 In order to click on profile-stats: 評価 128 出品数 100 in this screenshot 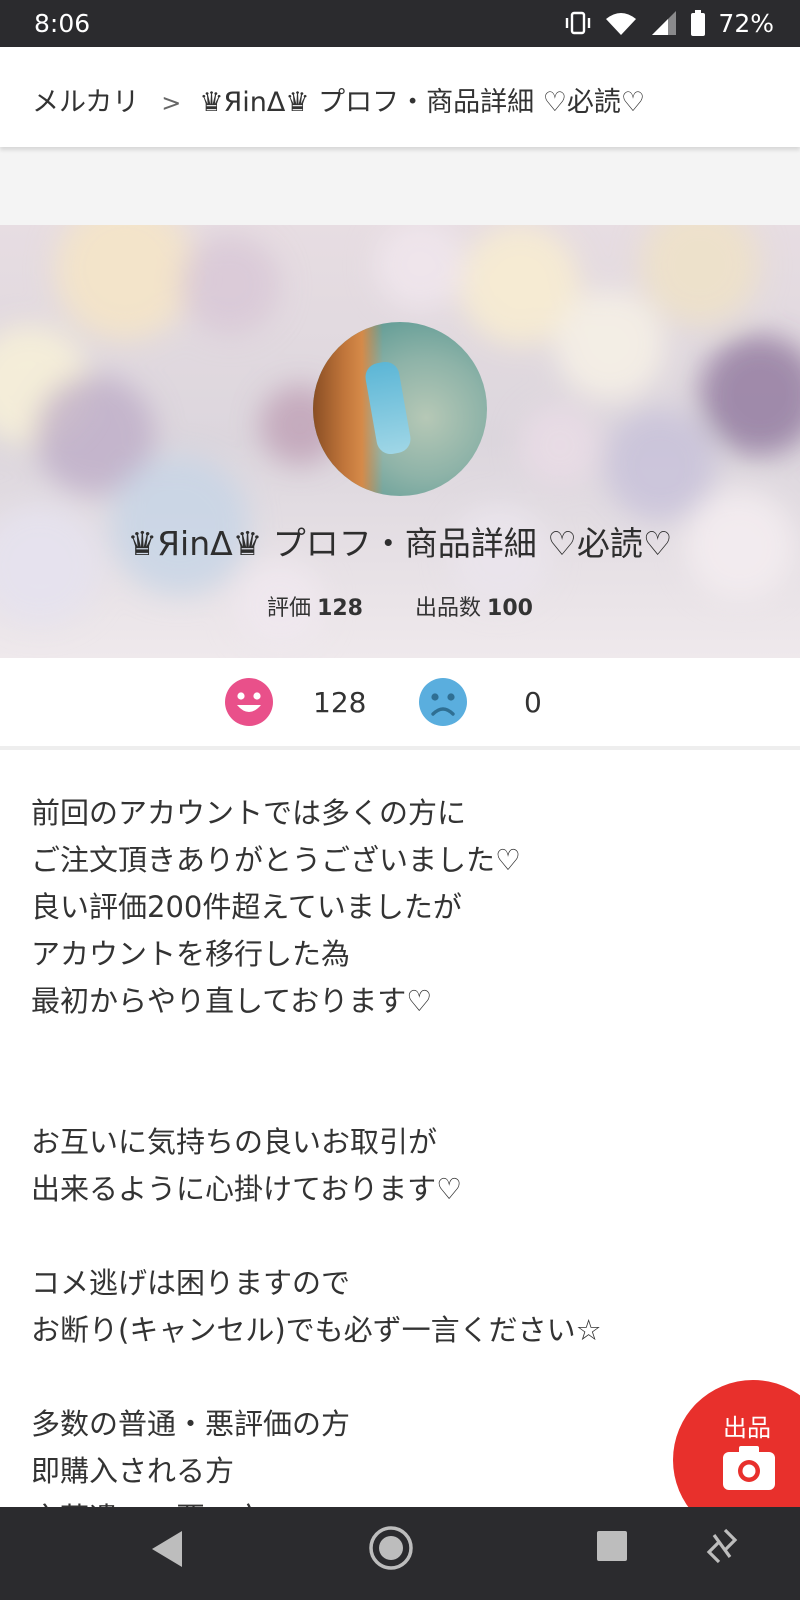, I will do `click(400, 606)`.